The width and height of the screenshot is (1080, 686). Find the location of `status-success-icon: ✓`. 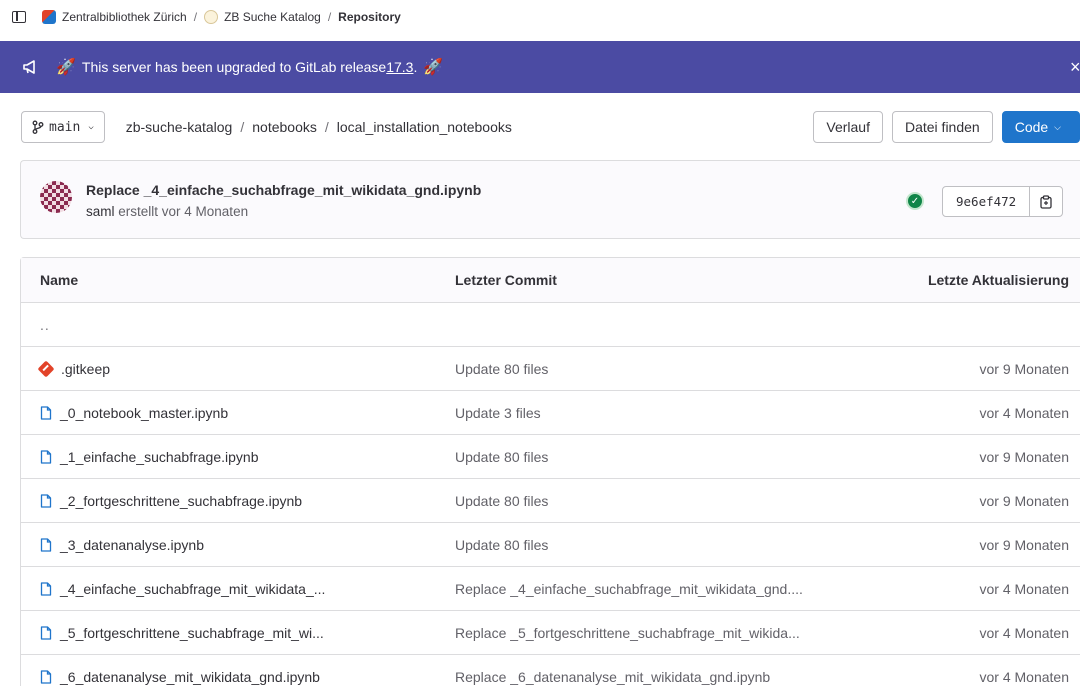

status-success-icon: ✓ is located at coordinates (915, 201).